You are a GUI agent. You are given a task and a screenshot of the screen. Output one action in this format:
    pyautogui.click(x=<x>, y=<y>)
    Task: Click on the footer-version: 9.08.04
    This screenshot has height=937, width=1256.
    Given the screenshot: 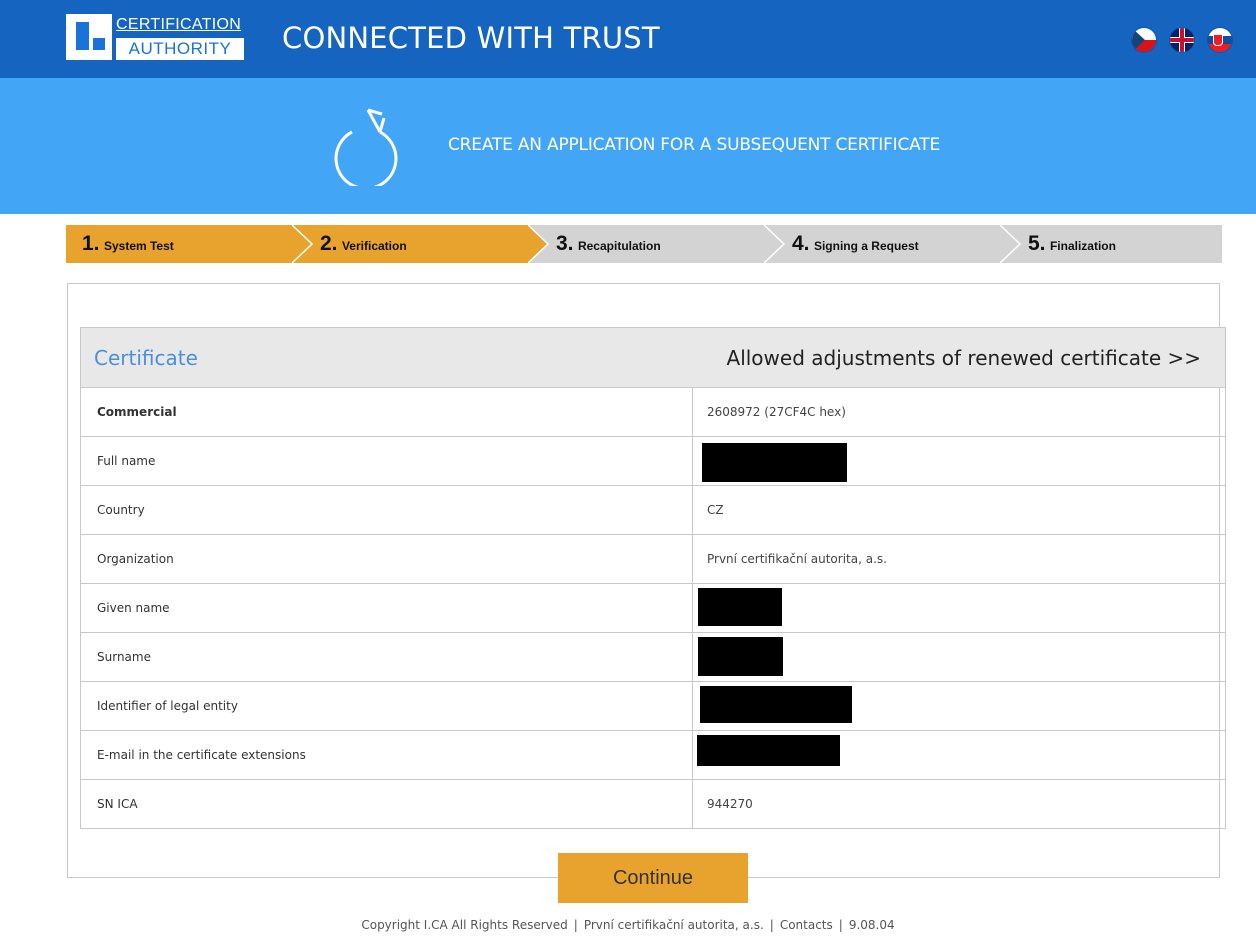 What is the action you would take?
    pyautogui.click(x=871, y=925)
    